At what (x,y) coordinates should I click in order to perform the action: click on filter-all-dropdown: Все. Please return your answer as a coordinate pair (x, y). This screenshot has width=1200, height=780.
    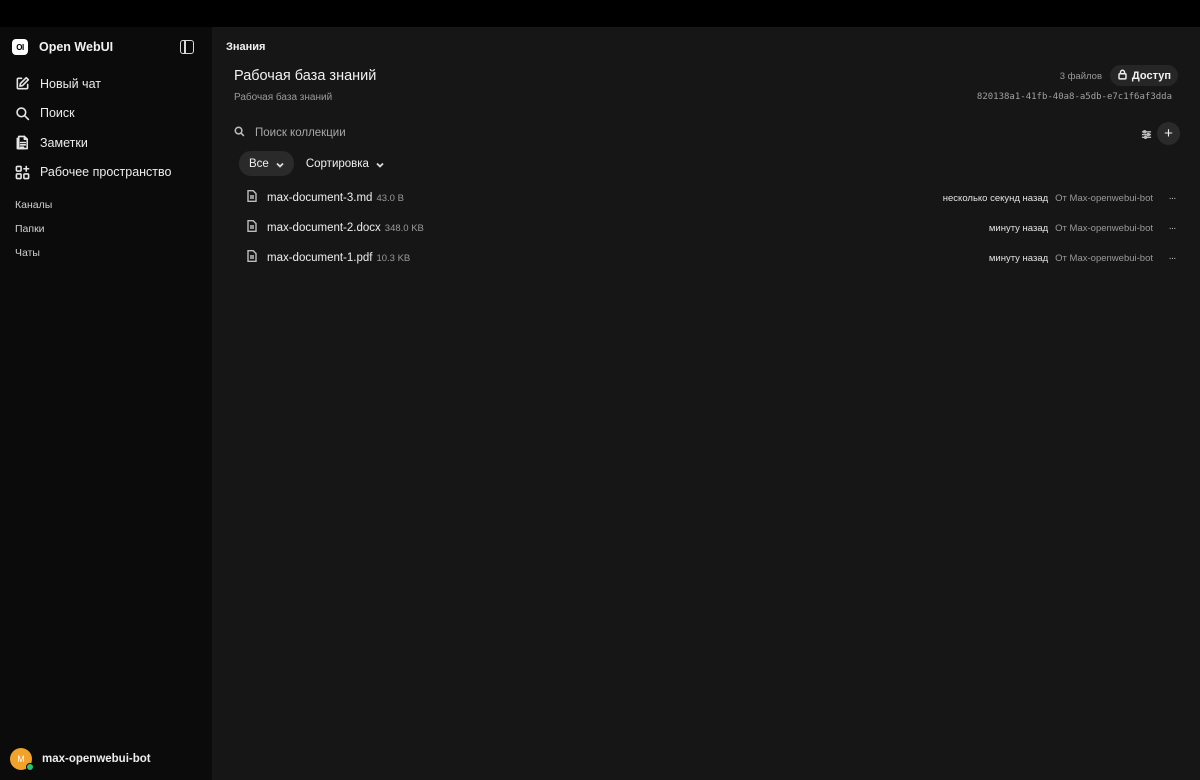
    Looking at the image, I should click on (266, 163).